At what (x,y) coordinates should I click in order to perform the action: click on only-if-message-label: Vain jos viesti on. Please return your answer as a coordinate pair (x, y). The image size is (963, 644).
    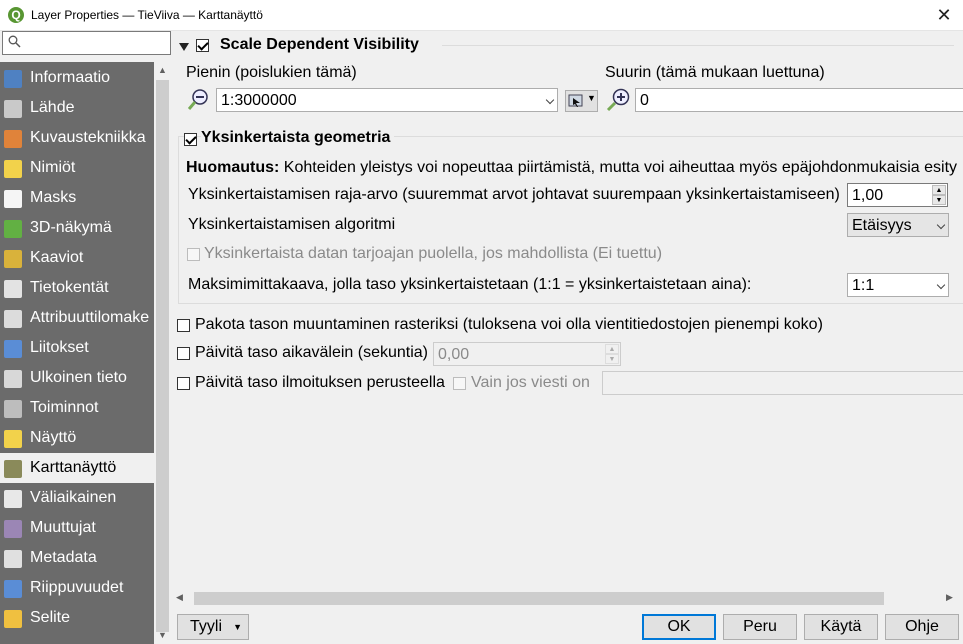
    Looking at the image, I should click on (530, 382).